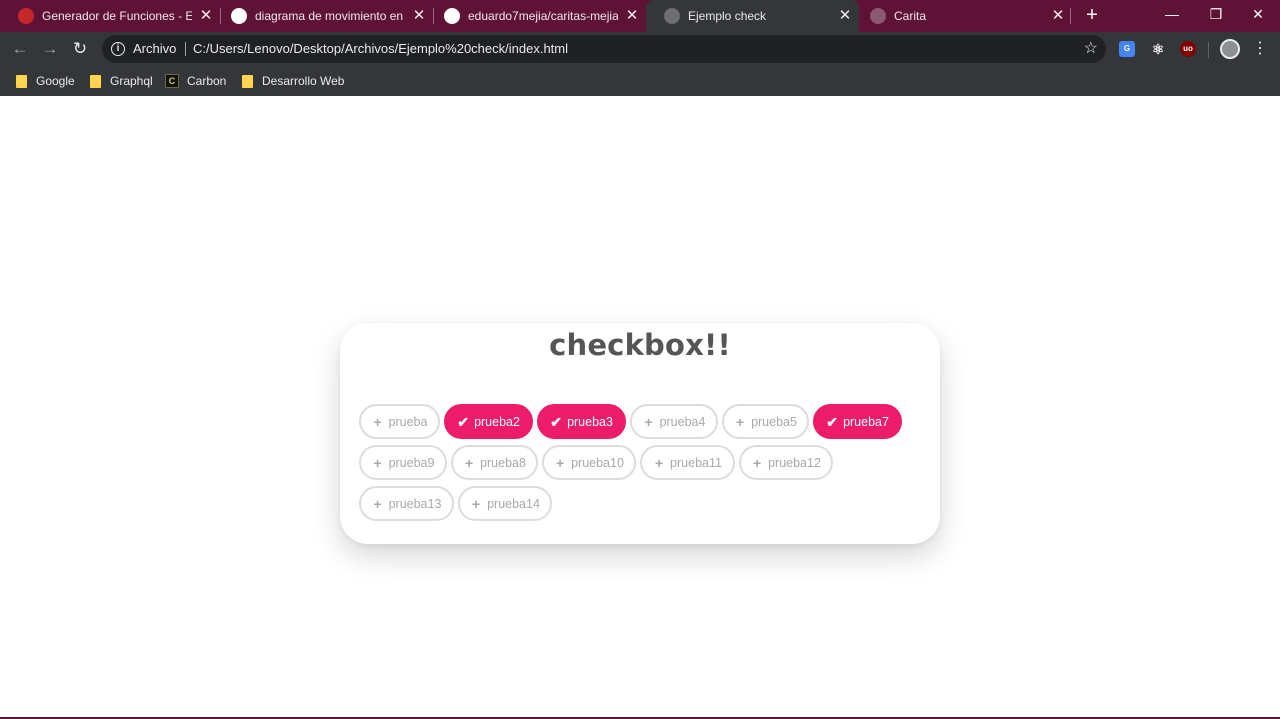 This screenshot has height=719, width=1280. What do you see at coordinates (962, 16) in the screenshot?
I see `tab-carita: Carita ✕` at bounding box center [962, 16].